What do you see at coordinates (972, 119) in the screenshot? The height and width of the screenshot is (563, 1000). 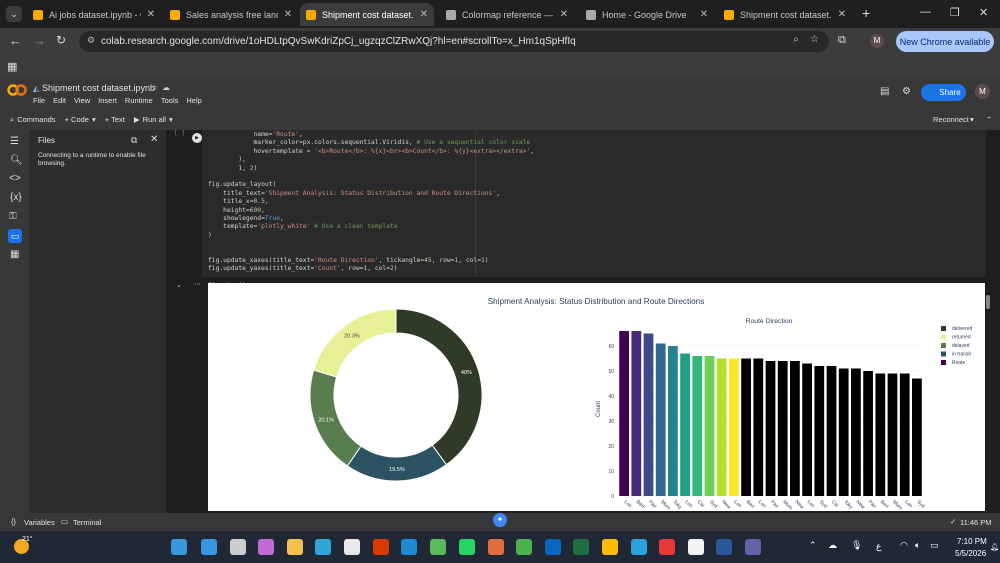 I see `reconnect-dropdown-icon: ▾` at bounding box center [972, 119].